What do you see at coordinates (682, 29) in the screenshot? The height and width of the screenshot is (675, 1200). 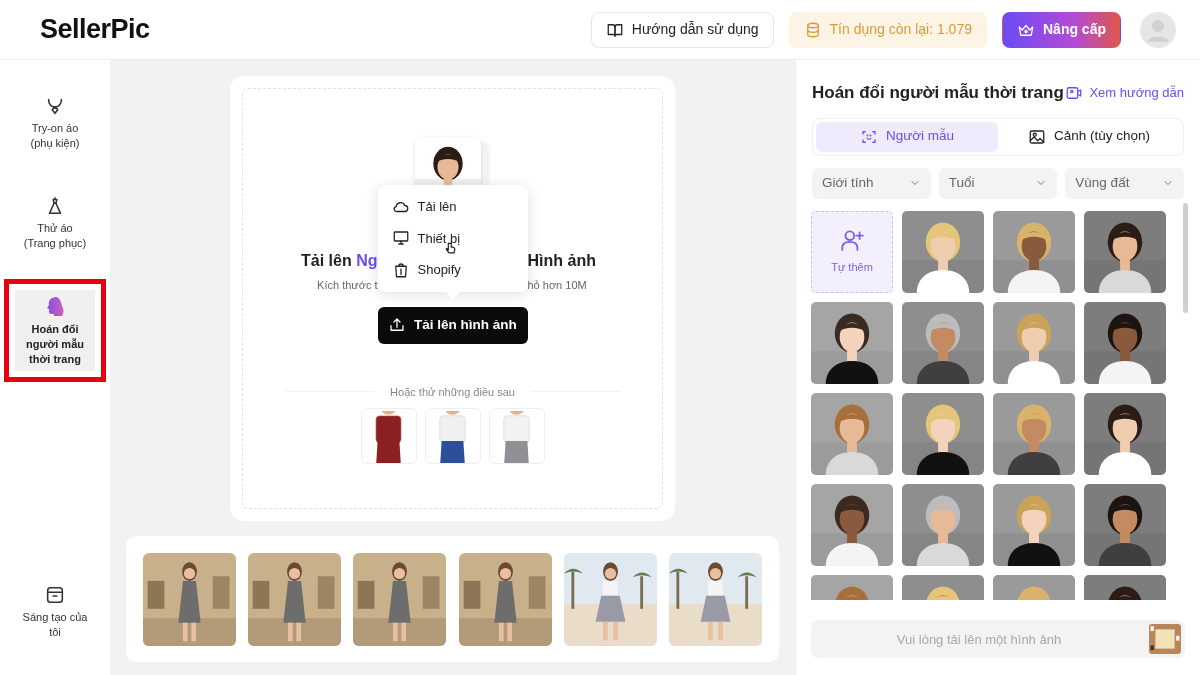 I see `guide-button: Hướng dẫn sử dụng` at bounding box center [682, 29].